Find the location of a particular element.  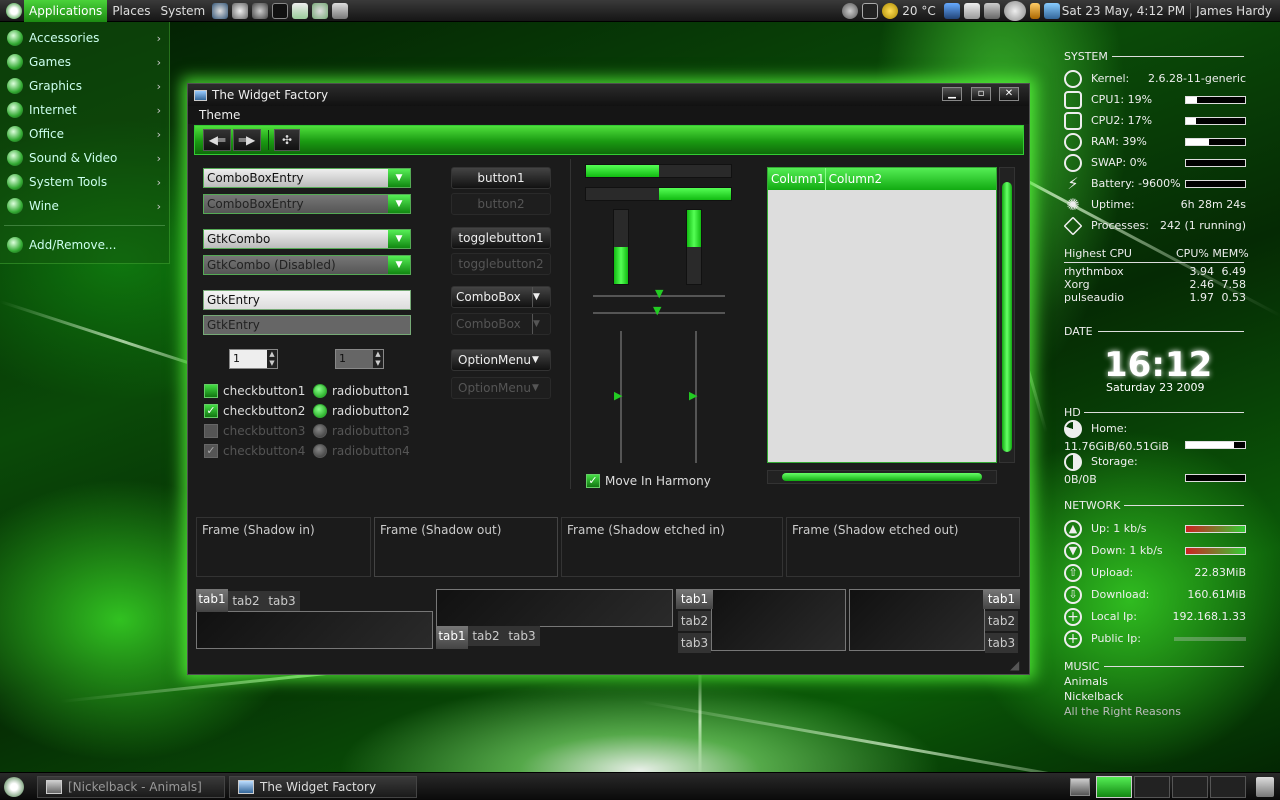

togglebutton1: togglebutton1 is located at coordinates (501, 238).